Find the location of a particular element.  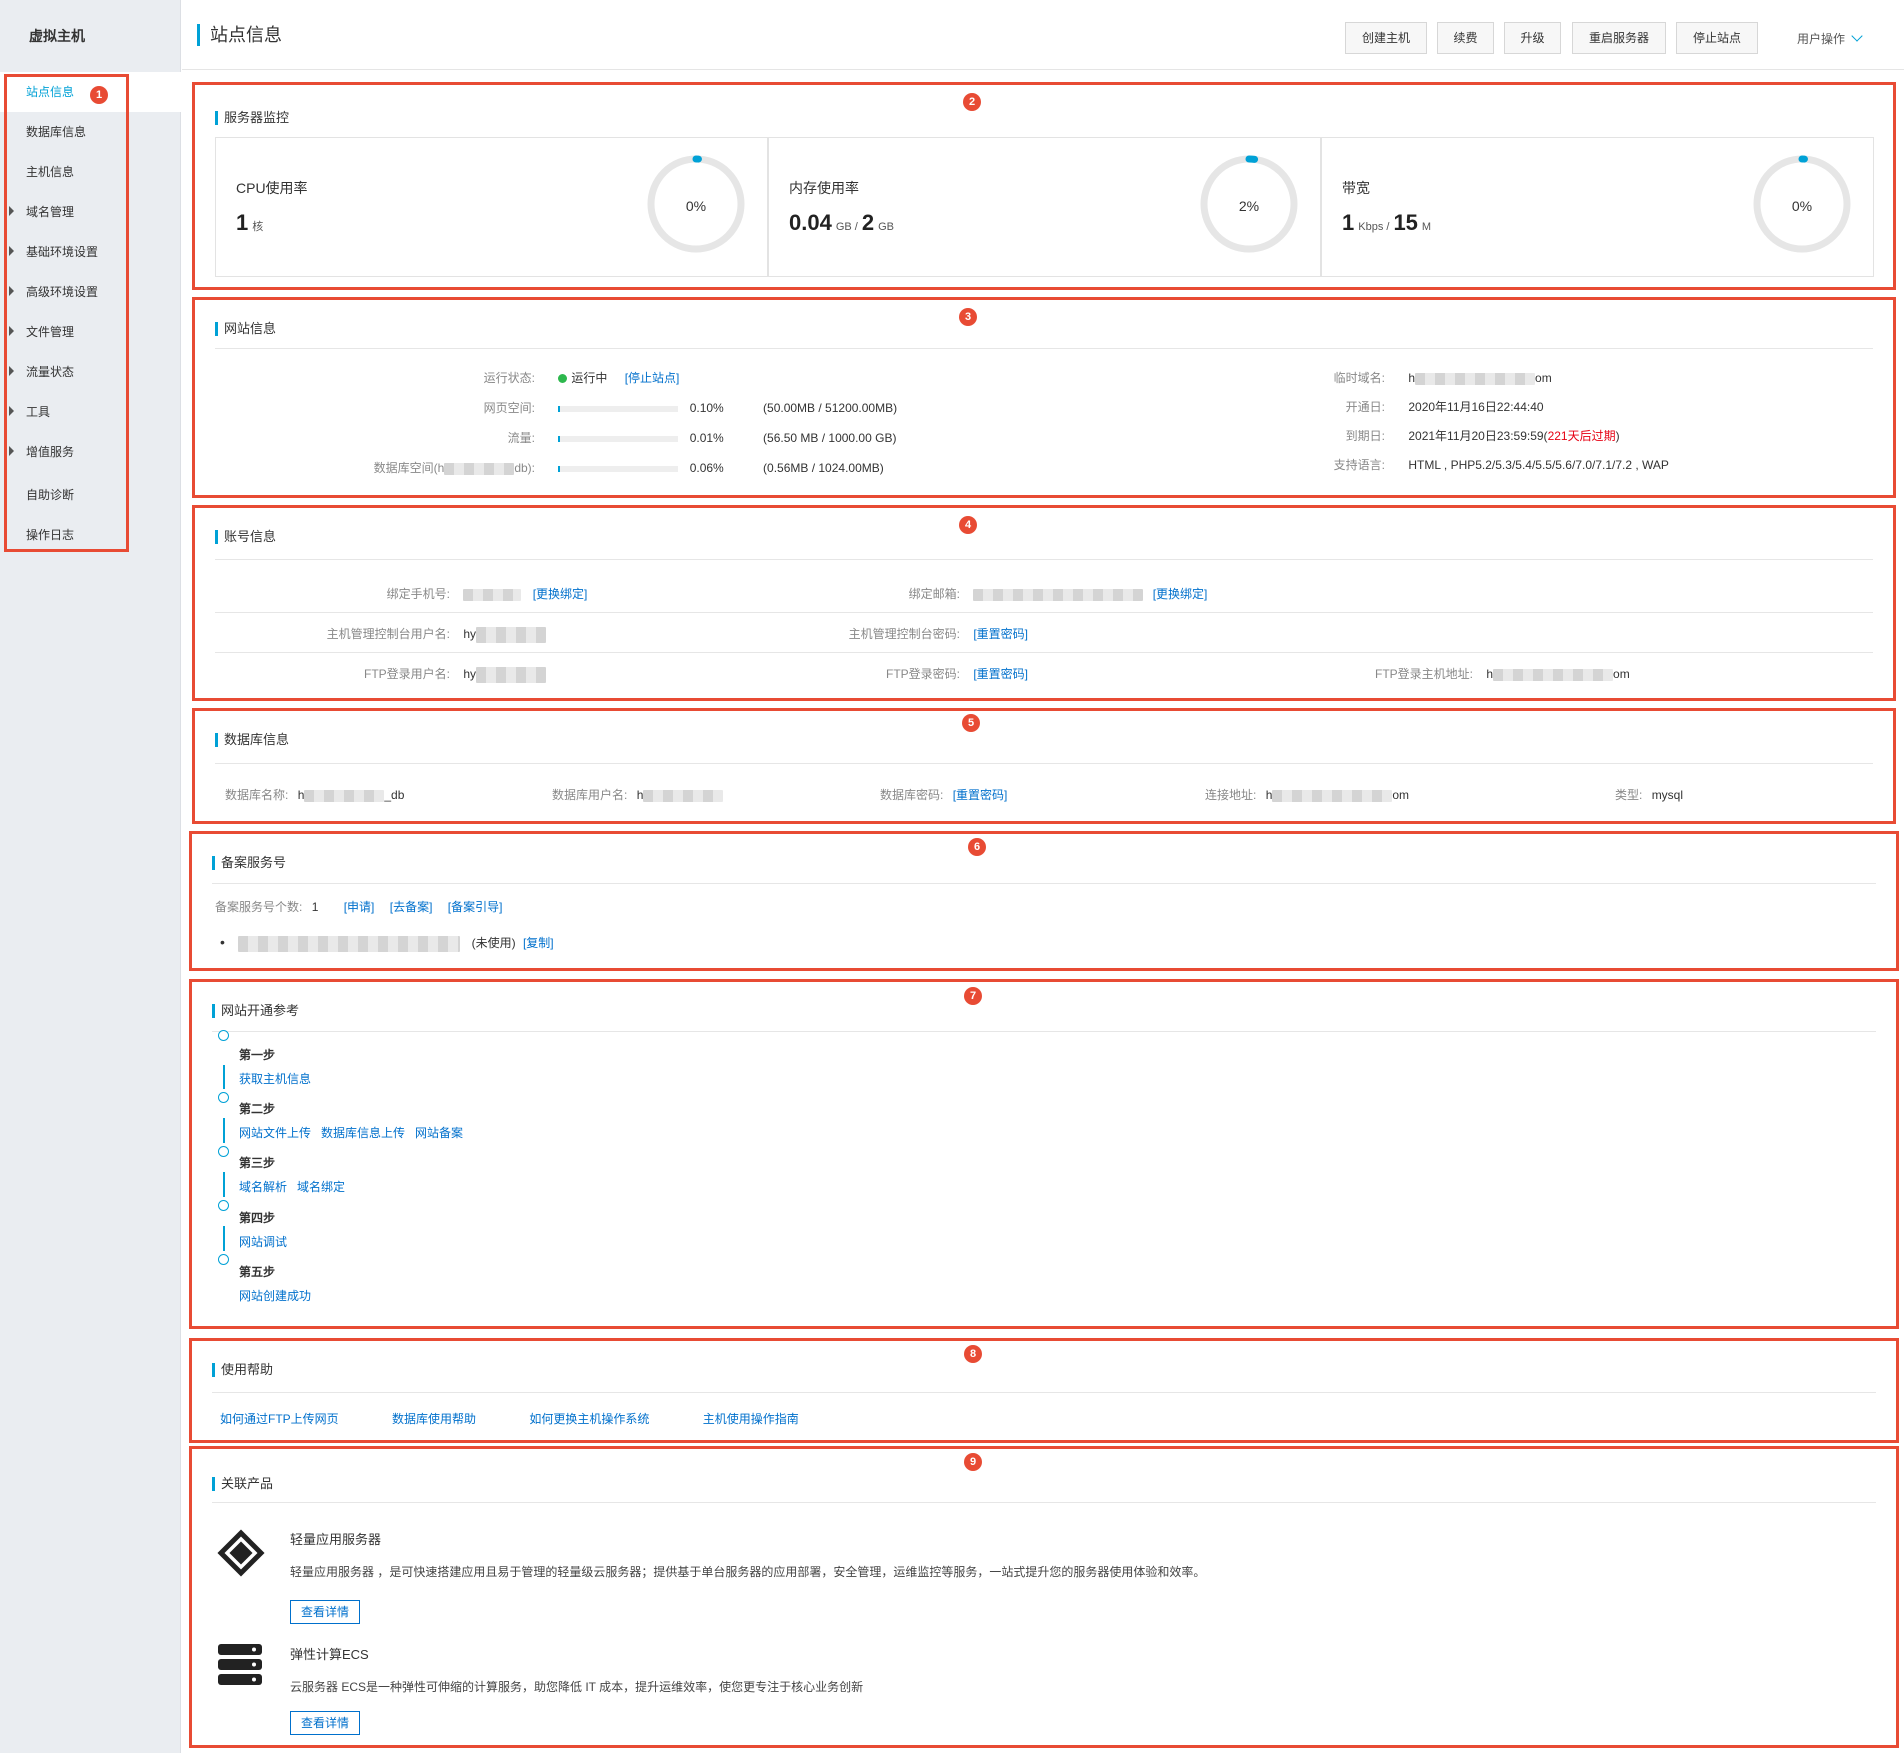

console-password-row: 主机管理控制台密码: [重置密码] is located at coordinates (904, 634).